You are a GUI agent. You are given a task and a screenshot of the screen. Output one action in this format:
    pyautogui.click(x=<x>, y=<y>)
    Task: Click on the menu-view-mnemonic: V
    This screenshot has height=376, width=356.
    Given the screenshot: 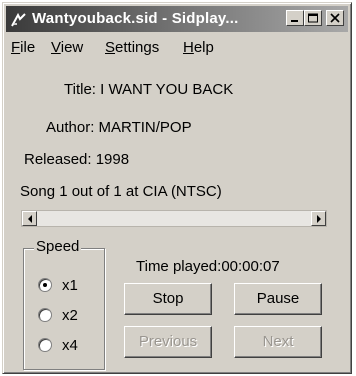 What is the action you would take?
    pyautogui.click(x=56, y=47)
    